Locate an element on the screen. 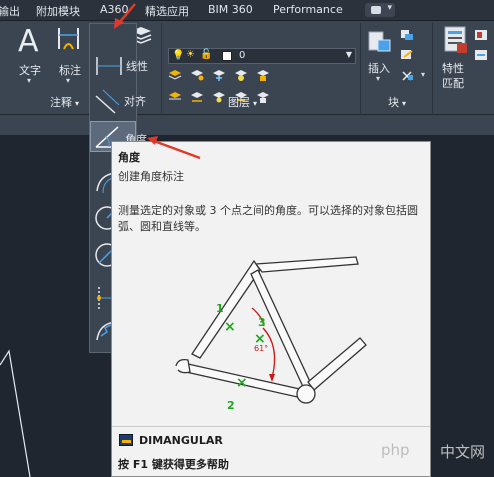 Image resolution: width=494 pixels, height=477 pixels. tooltip-title: 角度 is located at coordinates (129, 157).